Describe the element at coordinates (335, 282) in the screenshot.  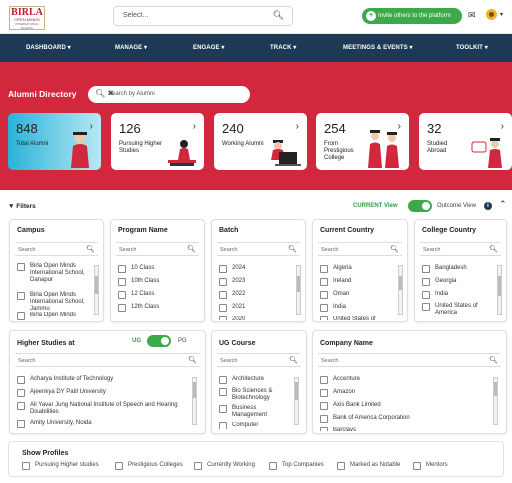
I see `option-item: Ireland` at that location.